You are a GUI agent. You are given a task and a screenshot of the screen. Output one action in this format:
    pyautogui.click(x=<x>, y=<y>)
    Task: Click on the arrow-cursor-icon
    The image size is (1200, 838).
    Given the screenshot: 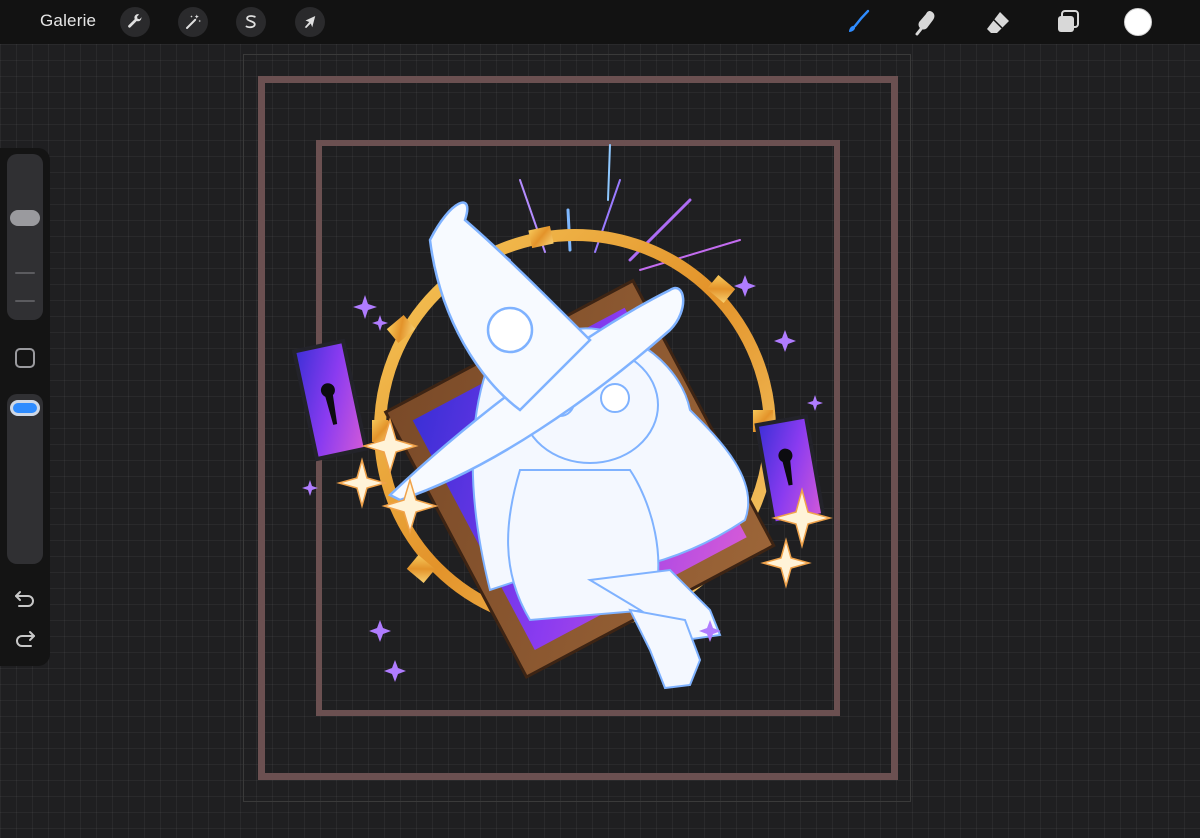 What is the action you would take?
    pyautogui.click(x=310, y=22)
    